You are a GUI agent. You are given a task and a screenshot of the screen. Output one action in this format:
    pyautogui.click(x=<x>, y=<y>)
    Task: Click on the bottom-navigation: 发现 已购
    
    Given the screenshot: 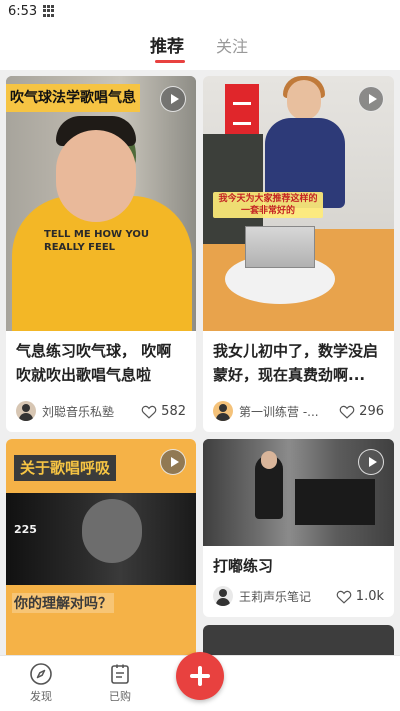 What is the action you would take?
    pyautogui.click(x=200, y=681)
    